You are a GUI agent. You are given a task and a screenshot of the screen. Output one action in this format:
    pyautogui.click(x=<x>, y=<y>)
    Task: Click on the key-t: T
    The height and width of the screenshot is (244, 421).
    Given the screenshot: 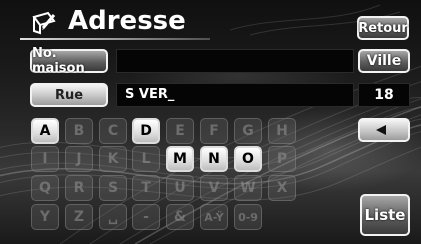 What is the action you would take?
    pyautogui.click(x=146, y=188)
    